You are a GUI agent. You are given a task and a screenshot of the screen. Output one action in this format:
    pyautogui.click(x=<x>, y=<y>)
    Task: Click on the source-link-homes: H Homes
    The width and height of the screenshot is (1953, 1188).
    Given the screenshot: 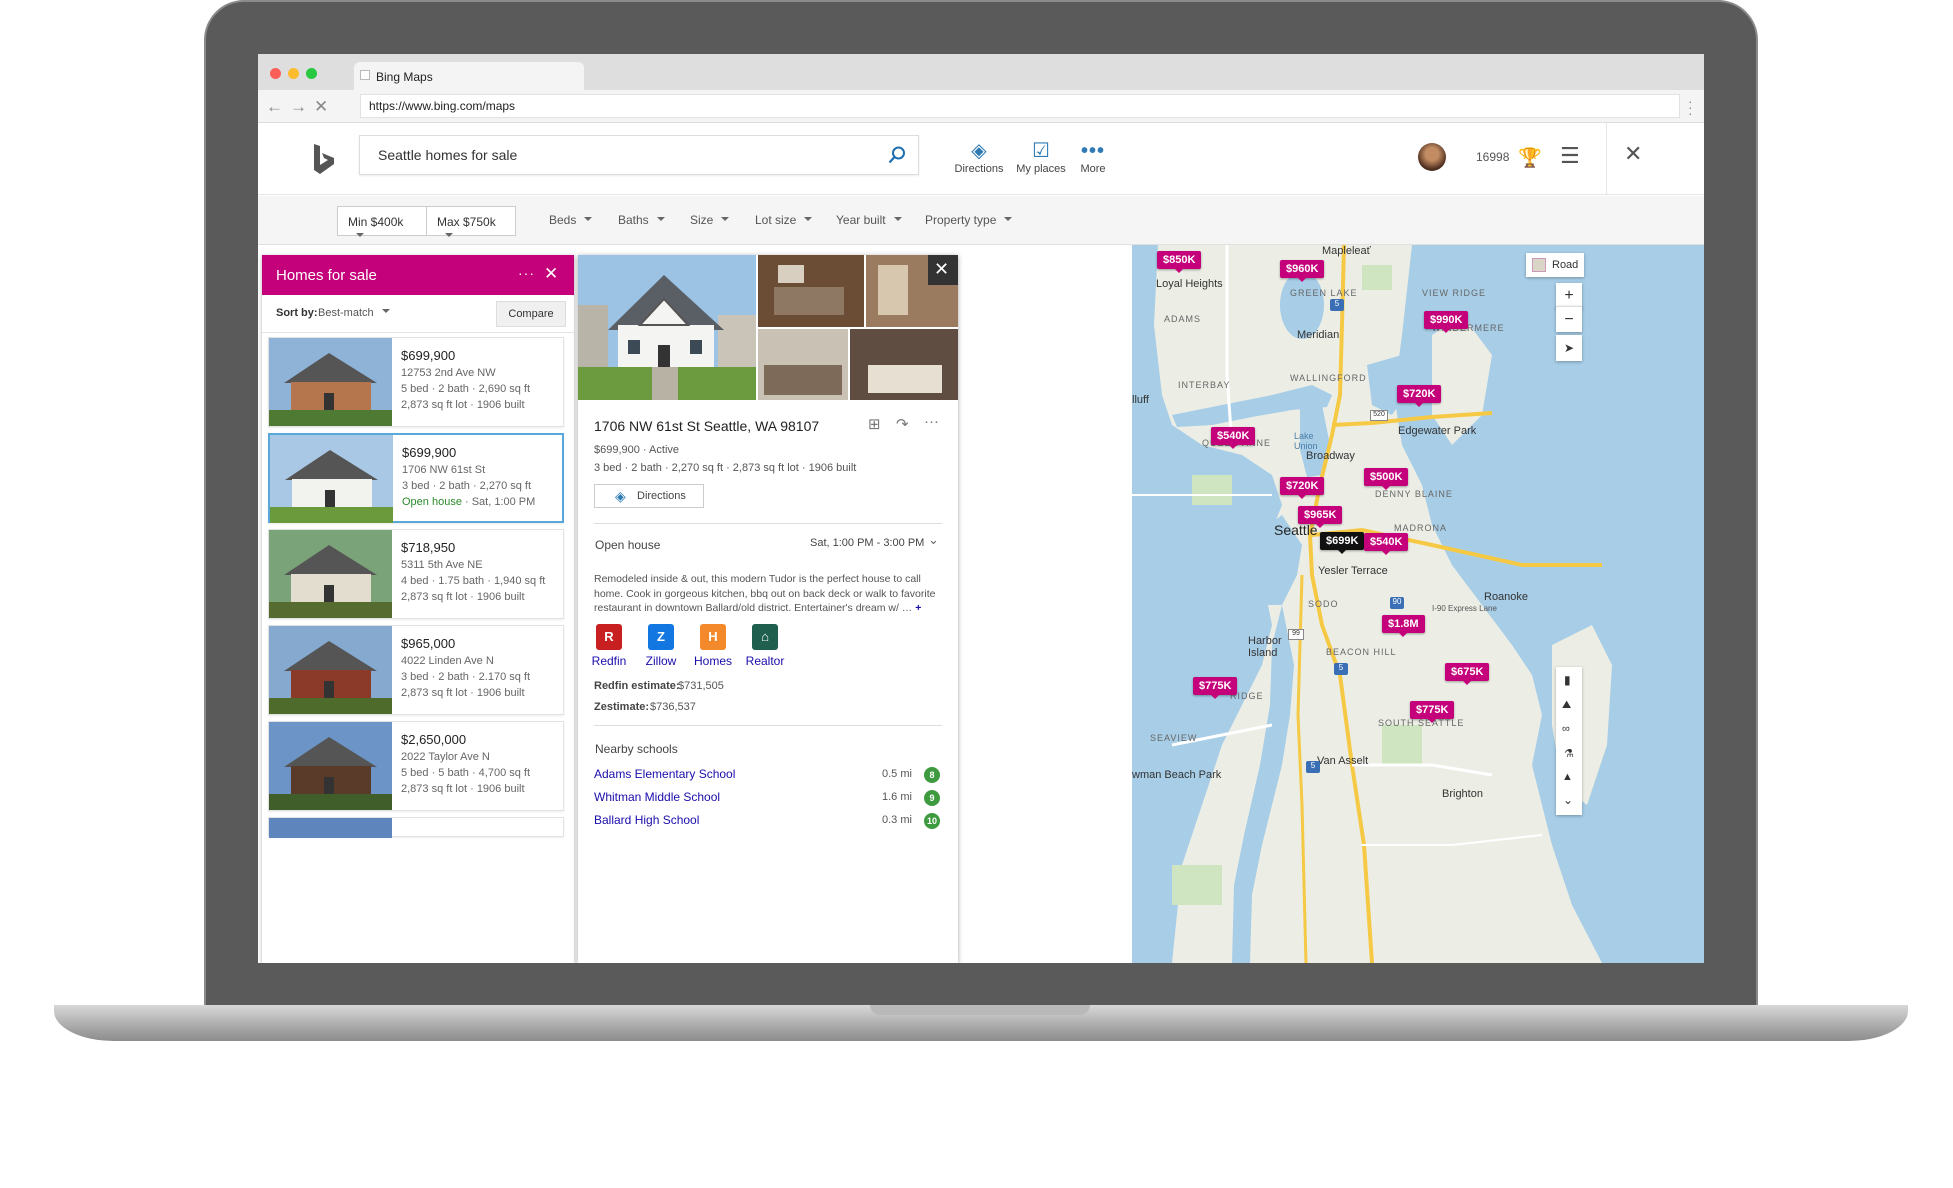 What is the action you would take?
    pyautogui.click(x=713, y=646)
    